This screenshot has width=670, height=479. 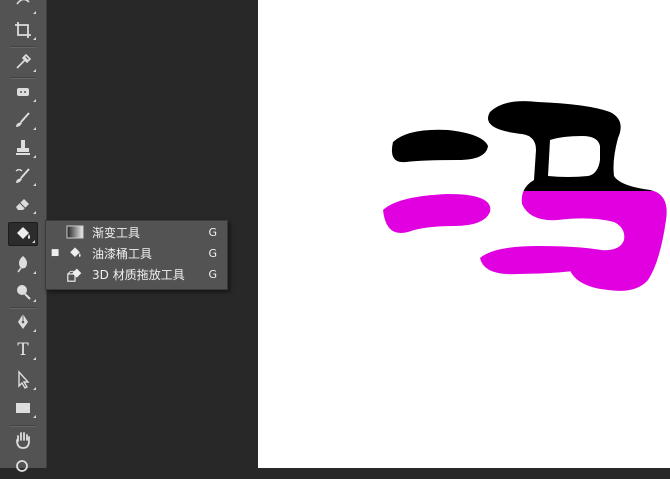 I want to click on flyout-item-3d-material-drop-tool: 3D 材质拖放工具 G, so click(x=136, y=274).